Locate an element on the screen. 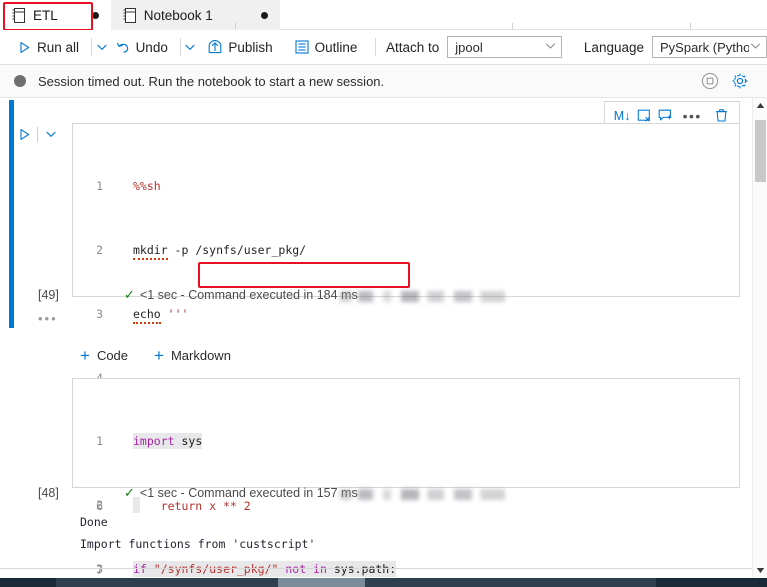 This screenshot has height=587, width=767. output-line: Import functions from 'custscript' is located at coordinates (198, 544).